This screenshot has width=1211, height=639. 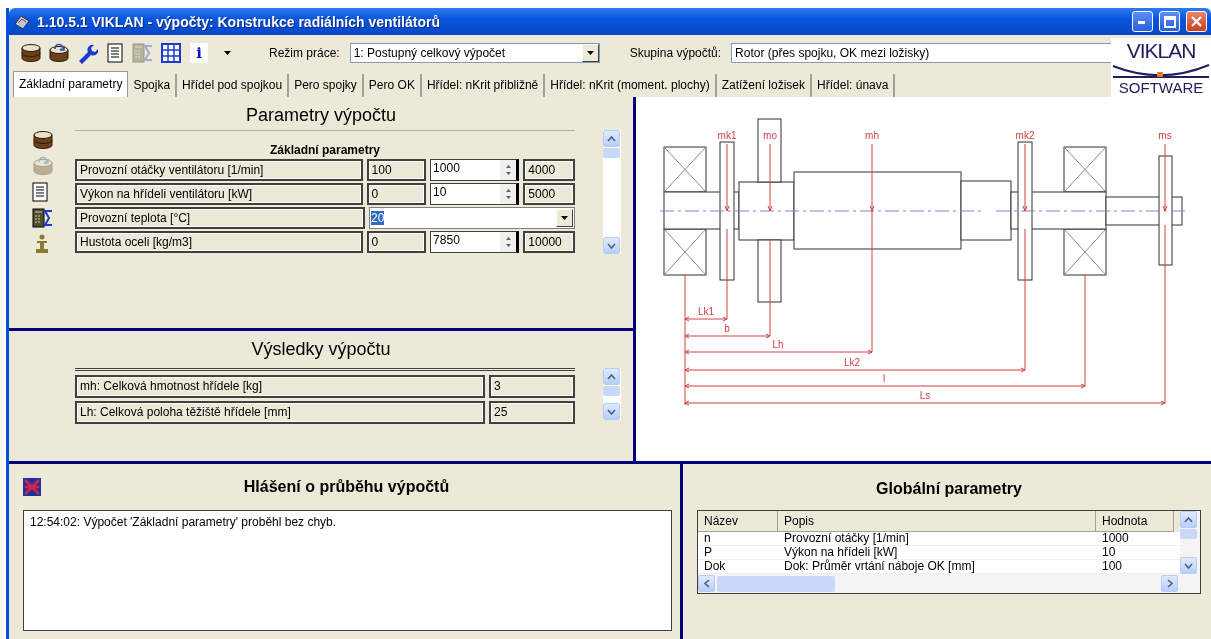 What do you see at coordinates (184, 522) in the screenshot?
I see `log-message: 12:54:02: Výpočet 'Základní parametry' proběhl bez chyb.` at bounding box center [184, 522].